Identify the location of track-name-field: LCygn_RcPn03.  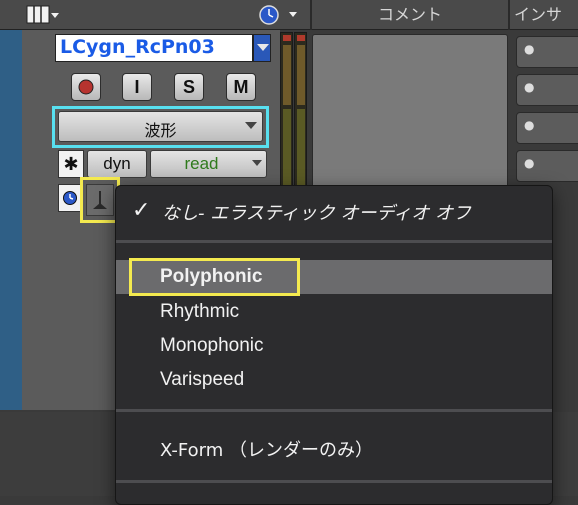
(154, 48).